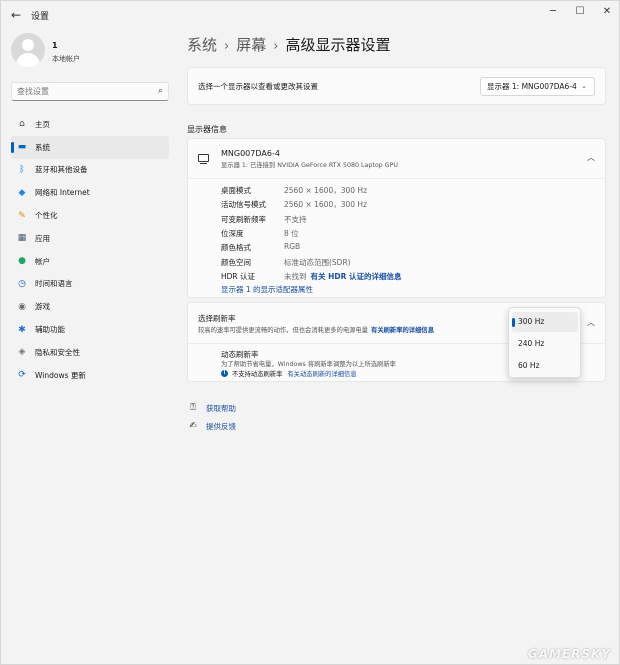  I want to click on dynamic-refresh-status-text: 不支持动态刷新率, so click(257, 374).